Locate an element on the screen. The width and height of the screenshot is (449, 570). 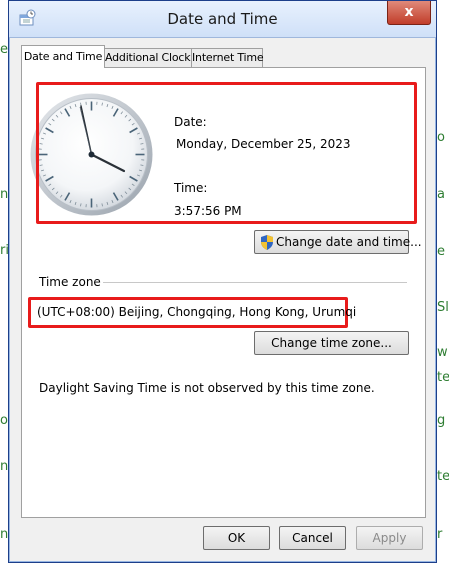
window-title: Date and Time is located at coordinates (222, 19).